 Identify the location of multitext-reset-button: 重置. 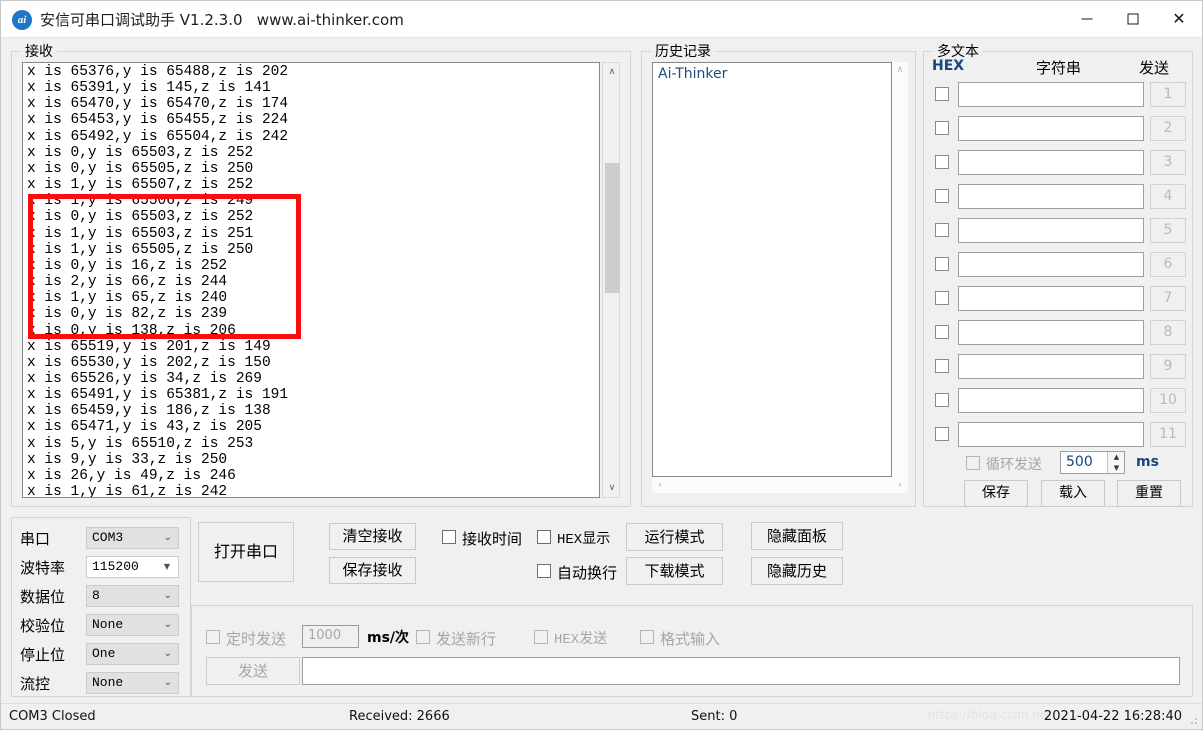
(1149, 493).